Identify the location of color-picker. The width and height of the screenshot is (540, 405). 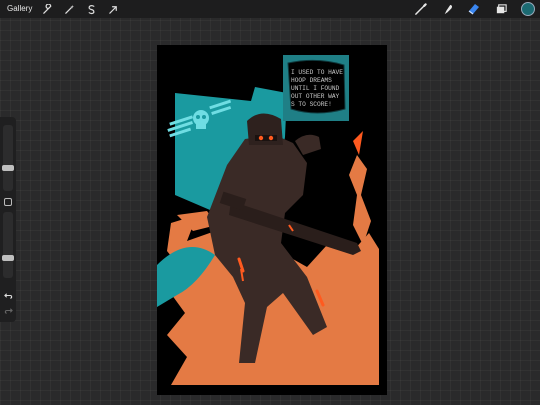
(528, 9).